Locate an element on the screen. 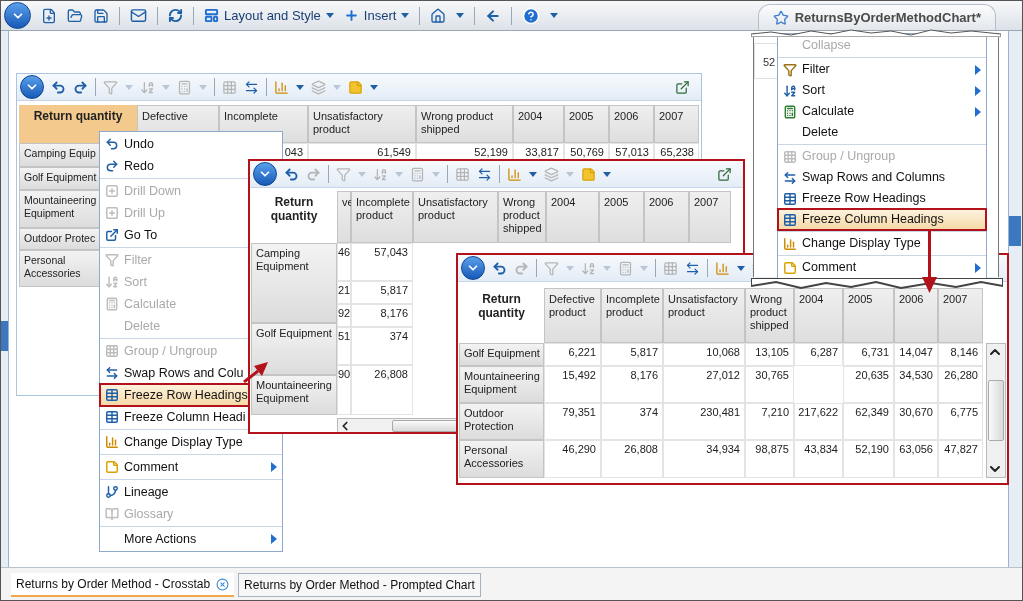 This screenshot has height=601, width=1023. table-cell: 30,670 is located at coordinates (916, 421).